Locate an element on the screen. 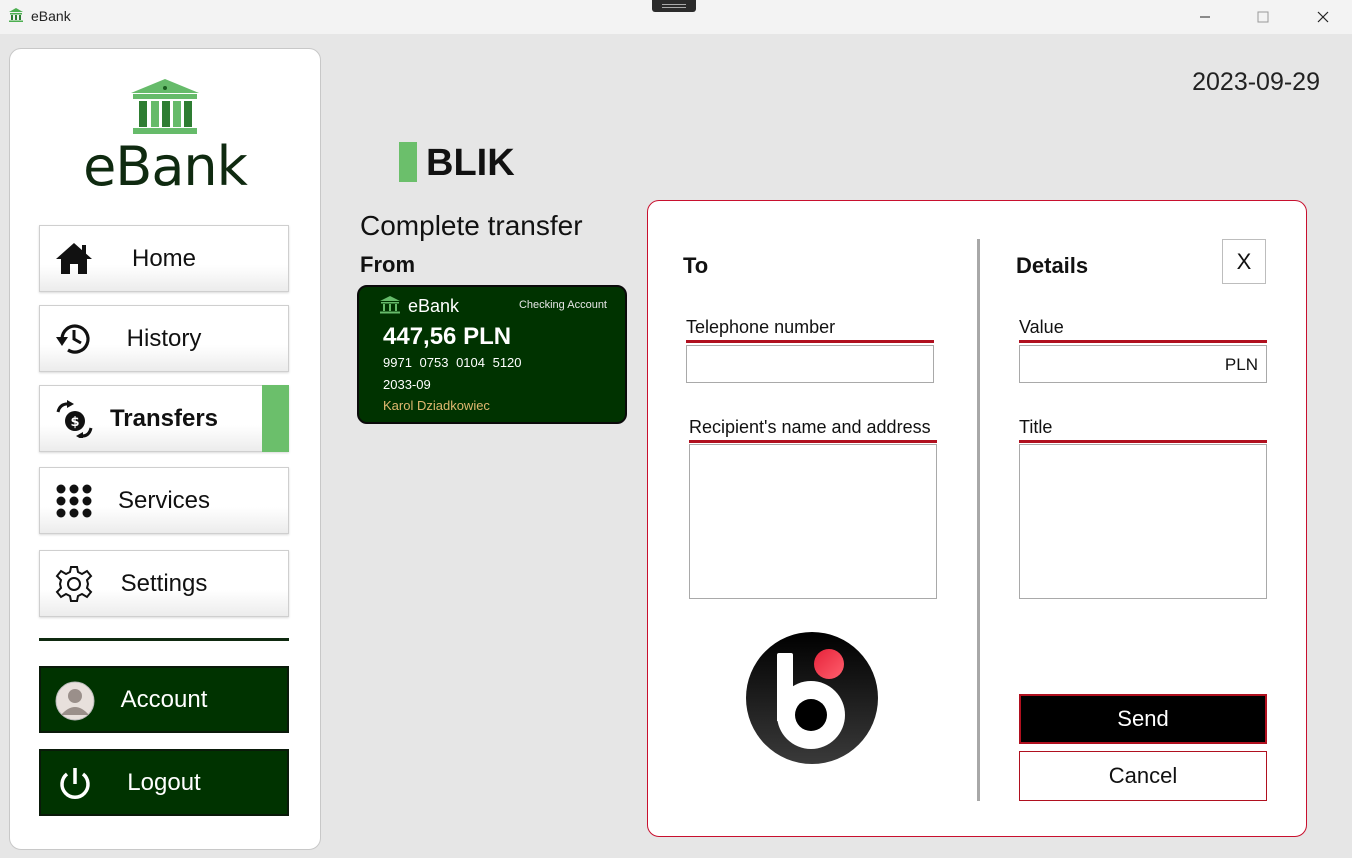 The width and height of the screenshot is (1352, 858). nav-home-label: Home is located at coordinates (164, 258).